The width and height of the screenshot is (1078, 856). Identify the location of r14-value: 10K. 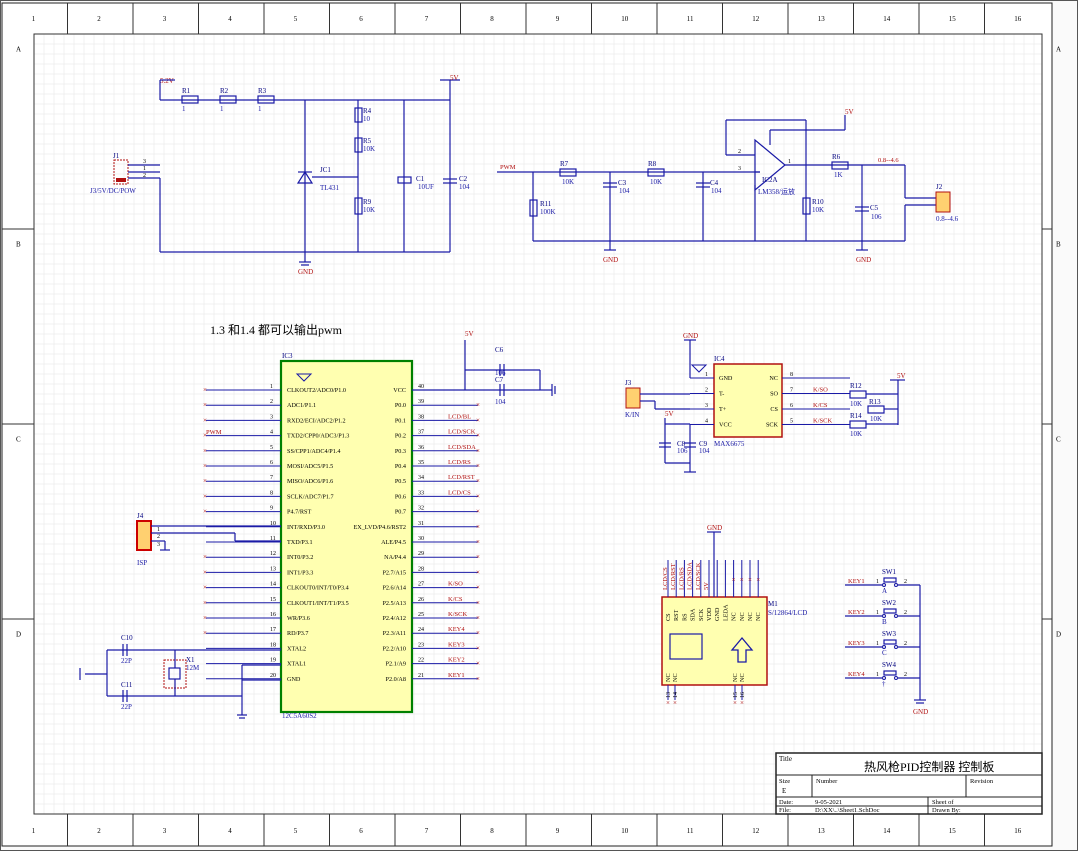
(856, 434).